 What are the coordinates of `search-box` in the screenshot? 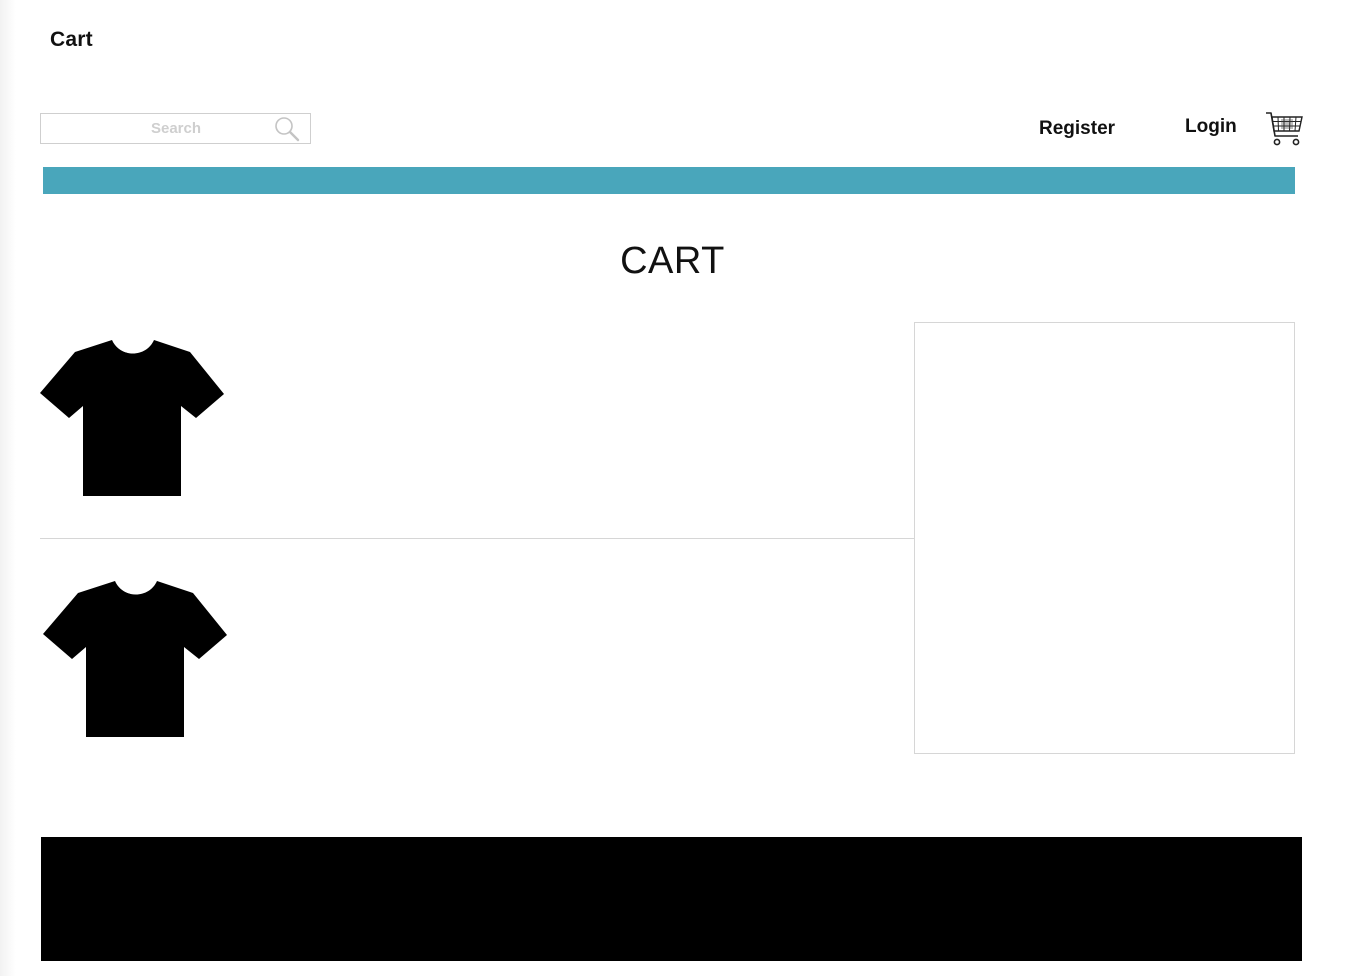 It's located at (175, 128).